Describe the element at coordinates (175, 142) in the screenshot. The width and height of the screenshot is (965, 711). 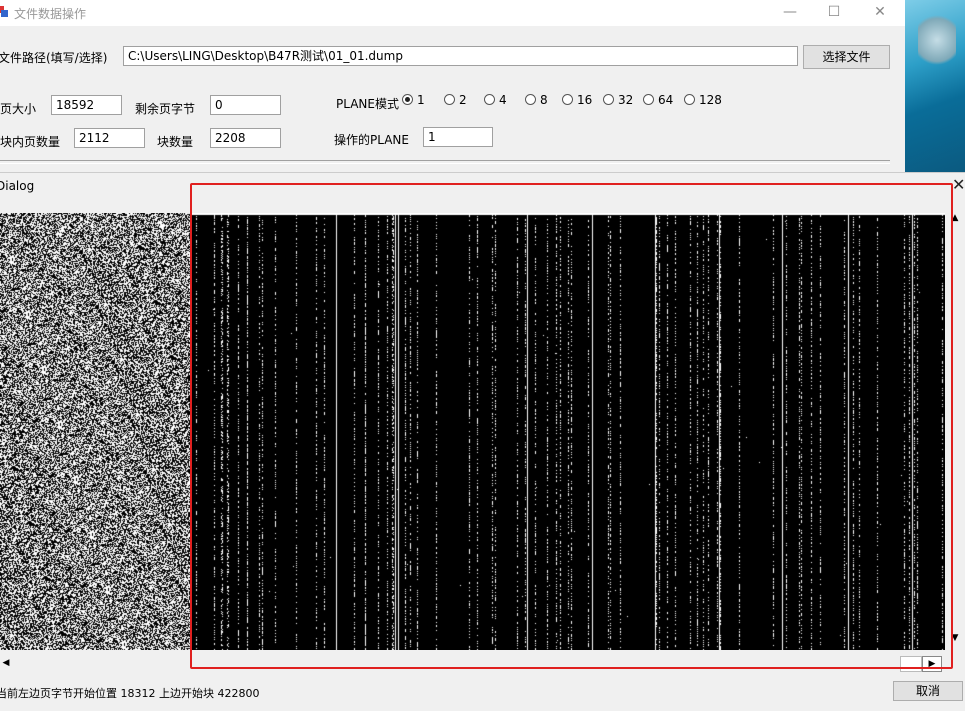
I see `block-count-label: 块数量` at that location.